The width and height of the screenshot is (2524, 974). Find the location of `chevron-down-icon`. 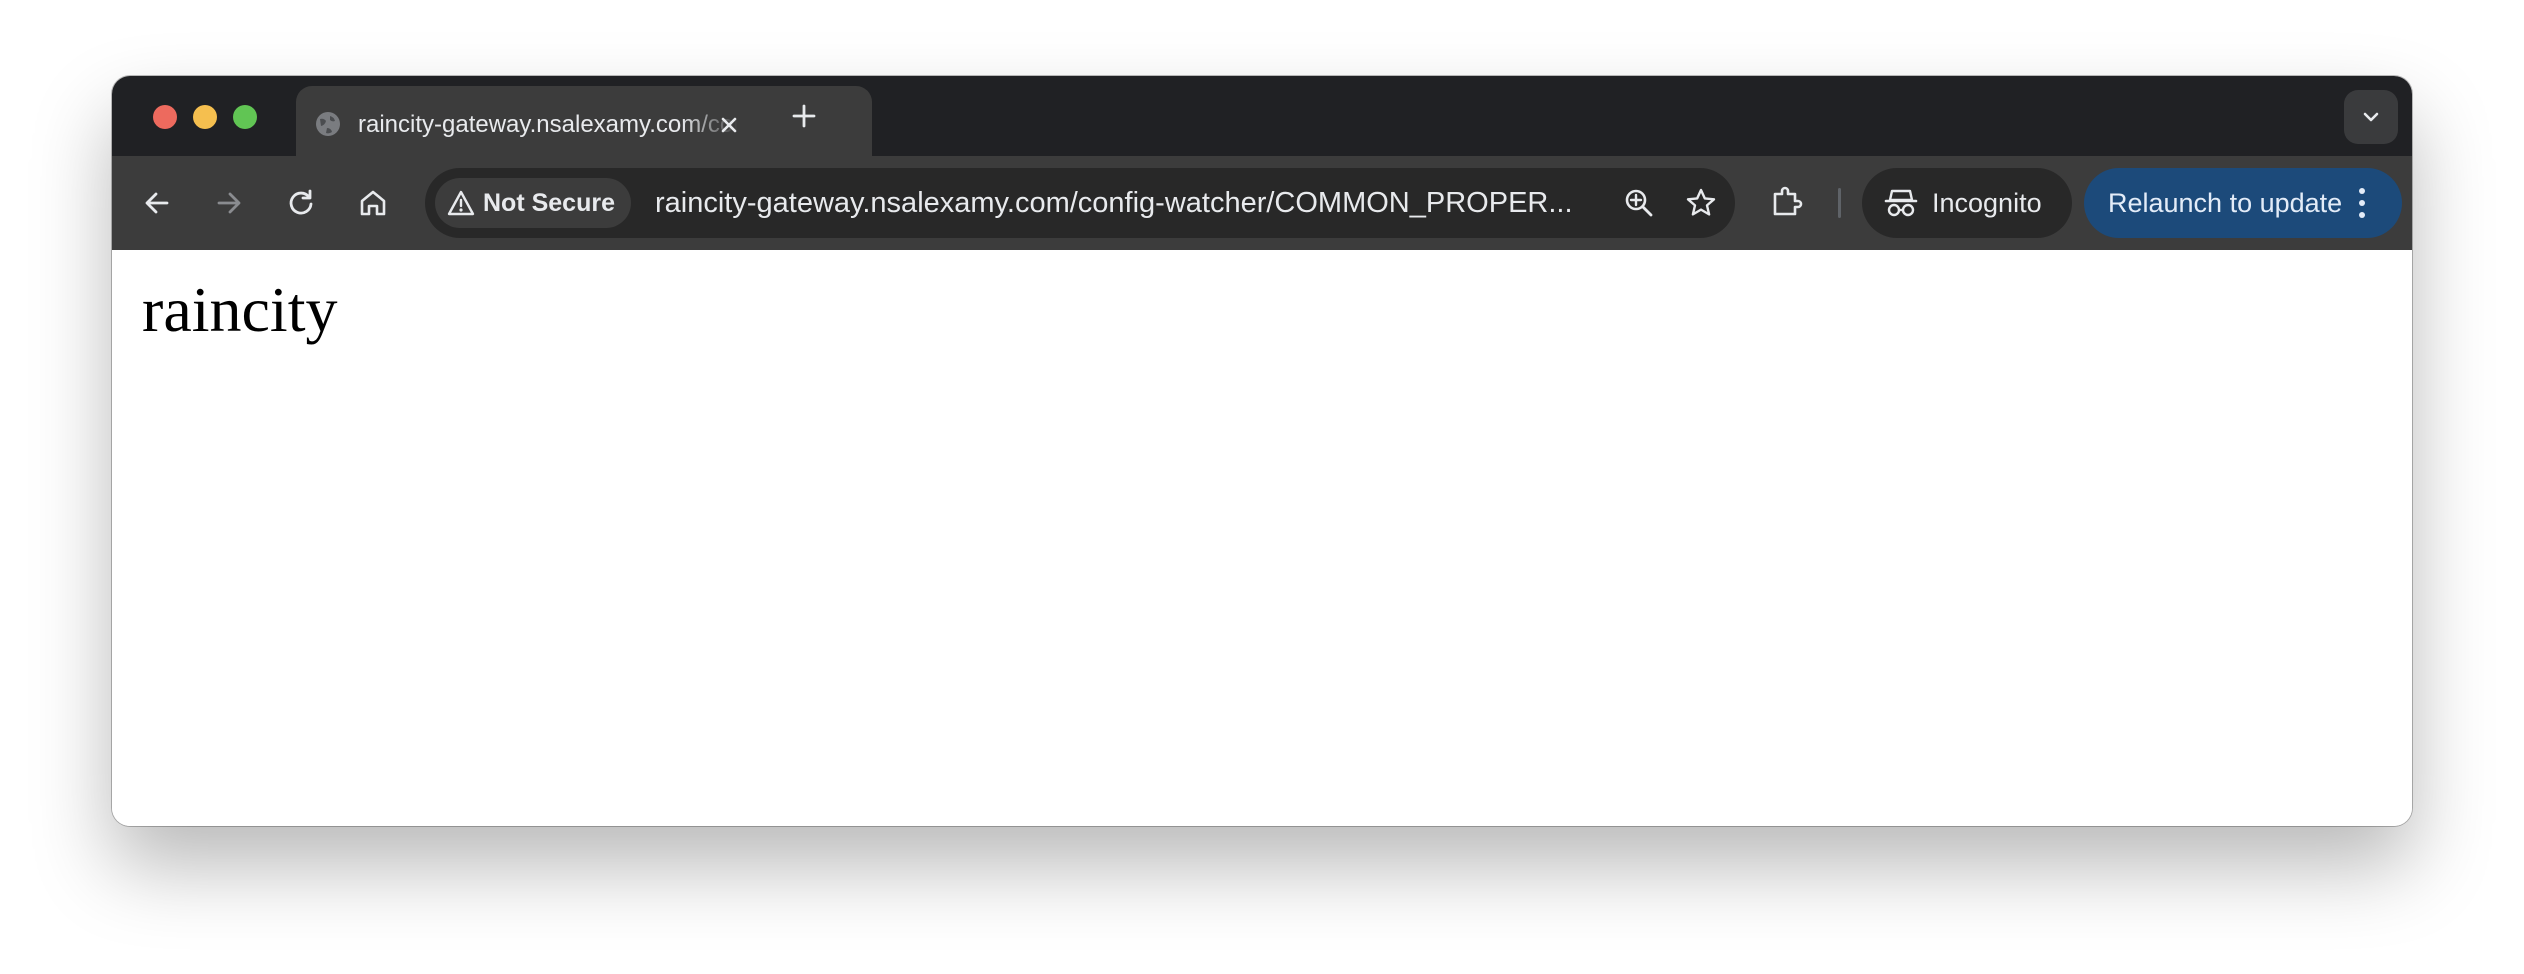

chevron-down-icon is located at coordinates (2371, 117).